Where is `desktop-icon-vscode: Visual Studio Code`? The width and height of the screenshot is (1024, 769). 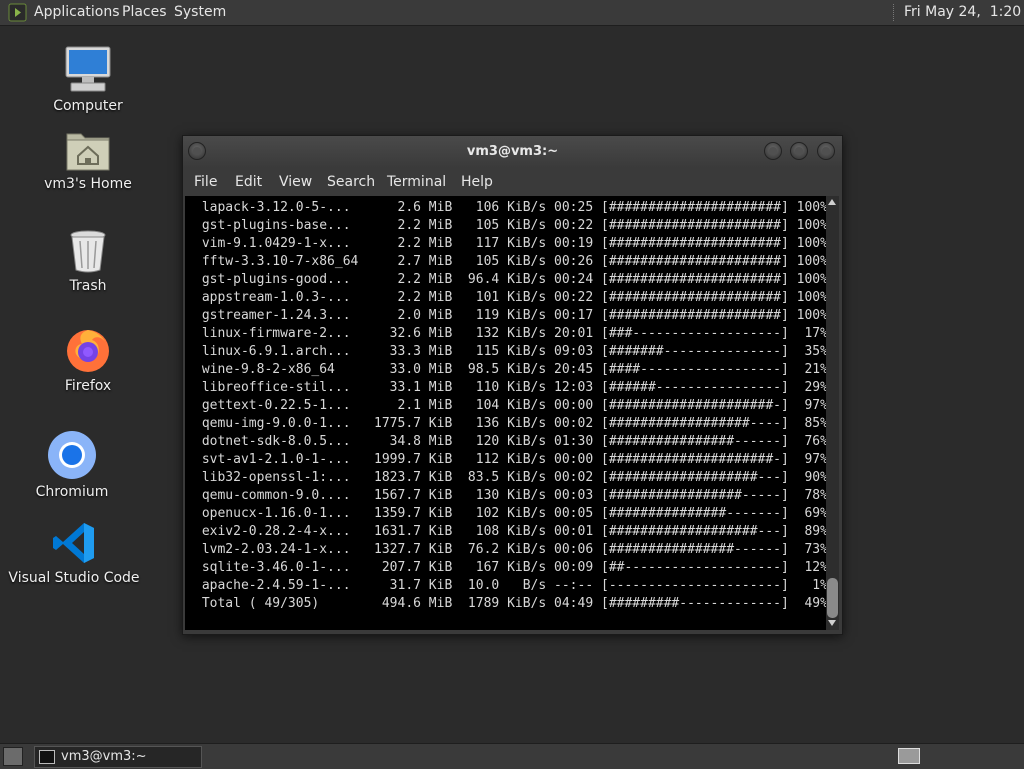 desktop-icon-vscode: Visual Studio Code is located at coordinates (74, 553).